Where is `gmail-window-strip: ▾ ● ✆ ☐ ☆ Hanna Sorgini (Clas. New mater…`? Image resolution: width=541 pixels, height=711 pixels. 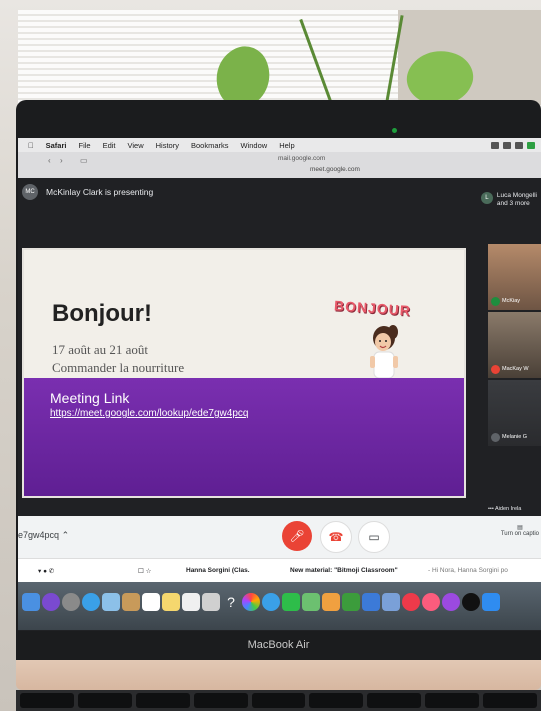 gmail-window-strip: ▾ ● ✆ ☐ ☆ Hanna Sorgini (Clas. New mater… is located at coordinates (279, 570).